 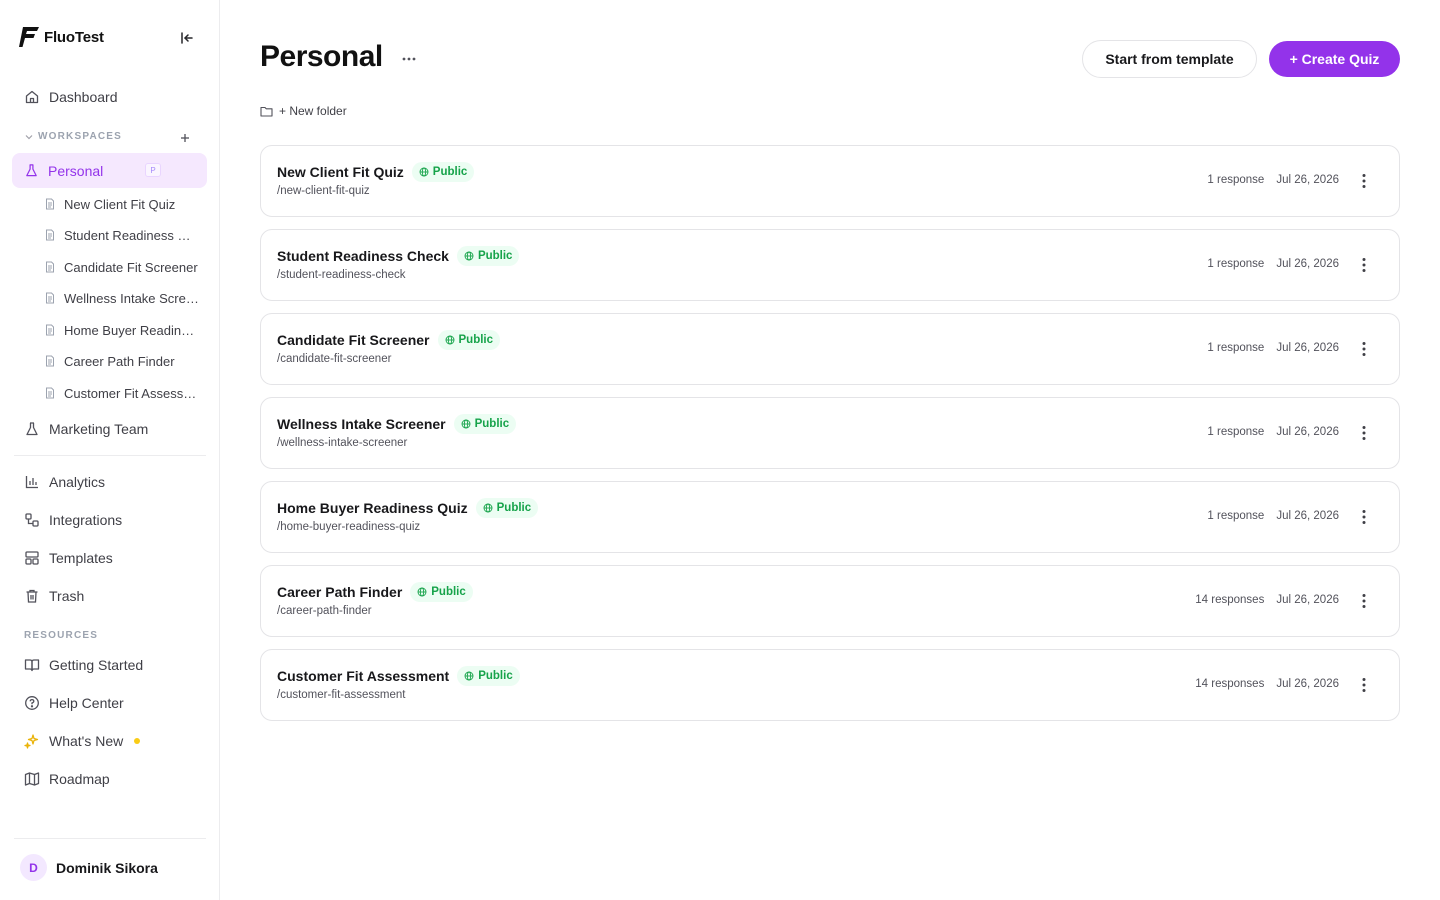 I want to click on avatar: D, so click(x=33, y=867).